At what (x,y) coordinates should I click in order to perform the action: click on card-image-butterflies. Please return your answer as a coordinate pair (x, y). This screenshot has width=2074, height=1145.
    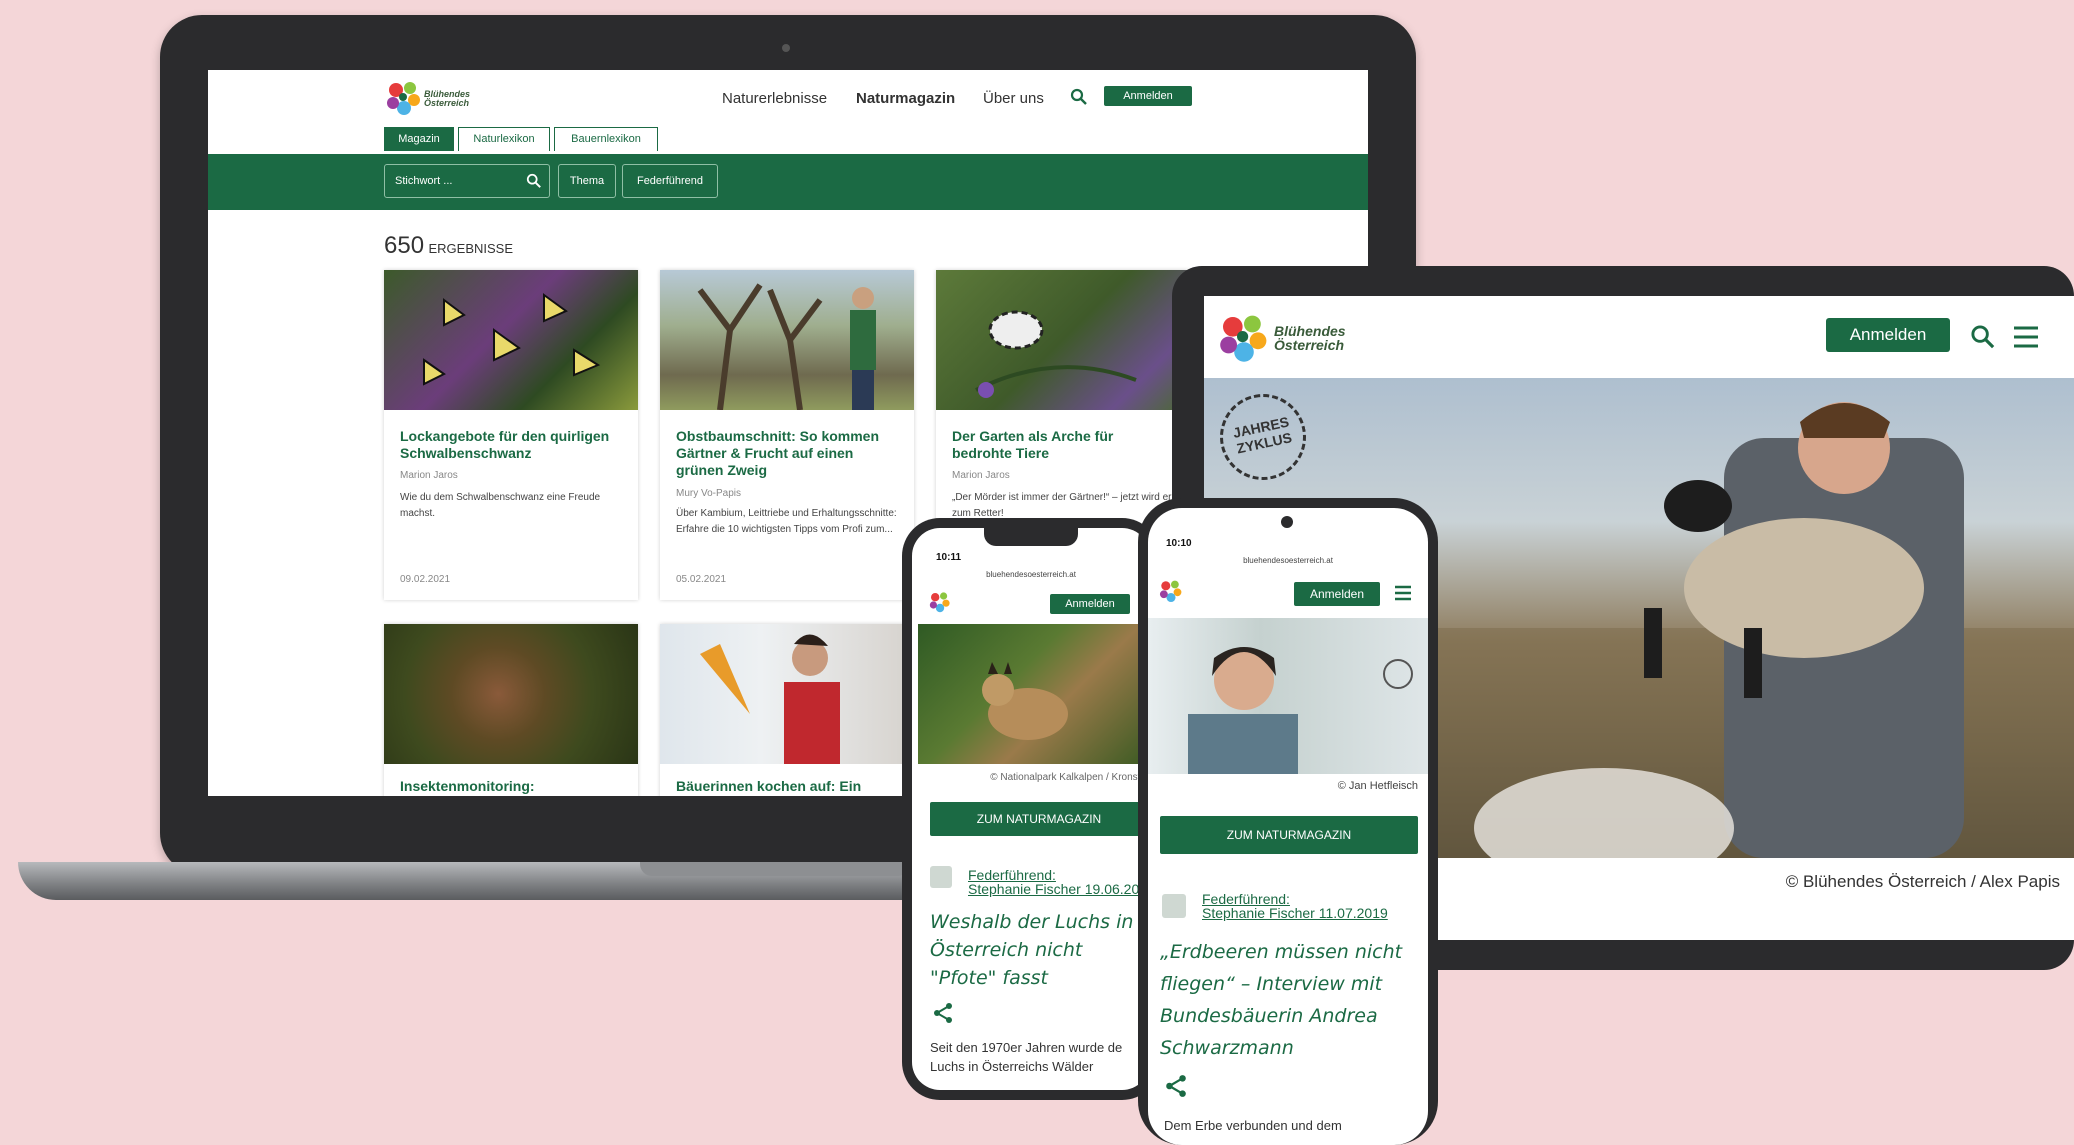
    Looking at the image, I should click on (511, 340).